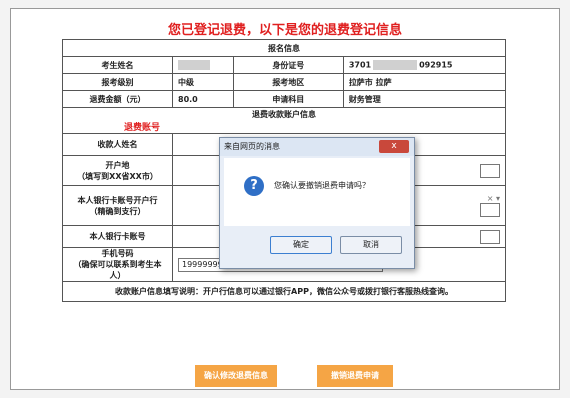  I want to click on label-branch: 本人银行卡账号开户行 （精确到支行）, so click(117, 205).